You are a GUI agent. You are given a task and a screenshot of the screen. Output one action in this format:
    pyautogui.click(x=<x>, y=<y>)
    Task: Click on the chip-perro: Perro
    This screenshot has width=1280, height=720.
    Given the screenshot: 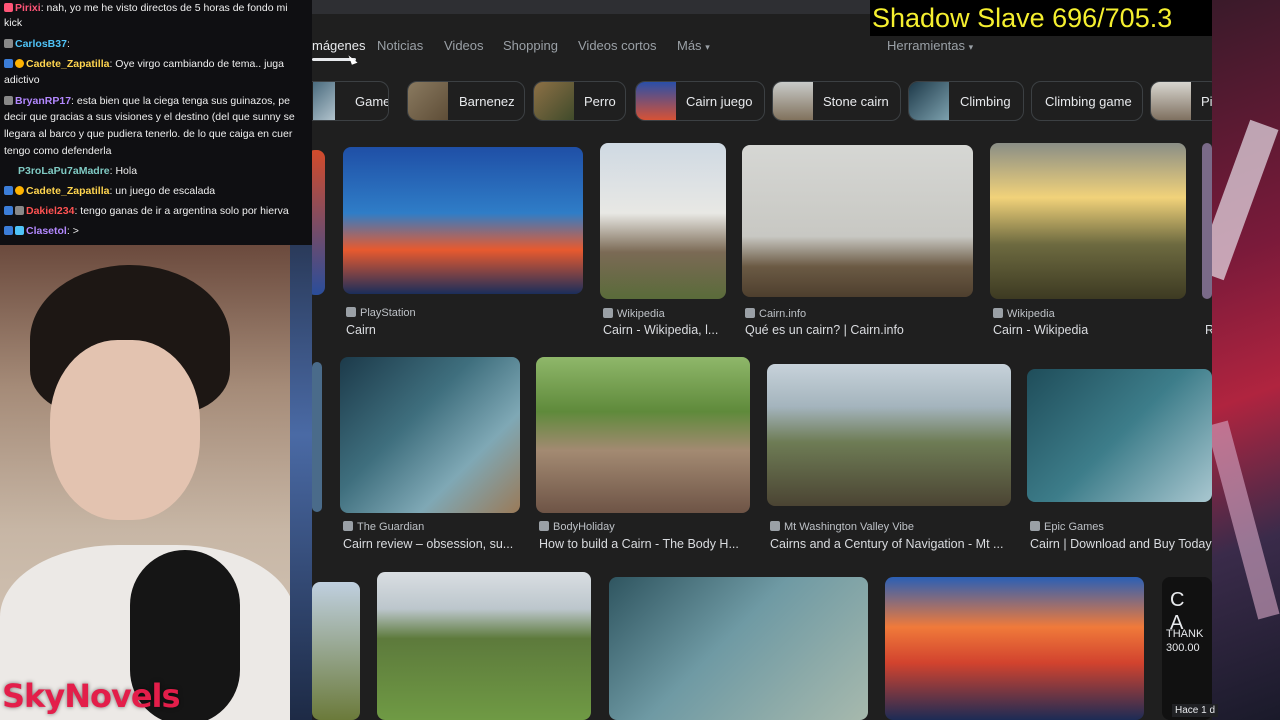 What is the action you would take?
    pyautogui.click(x=579, y=101)
    